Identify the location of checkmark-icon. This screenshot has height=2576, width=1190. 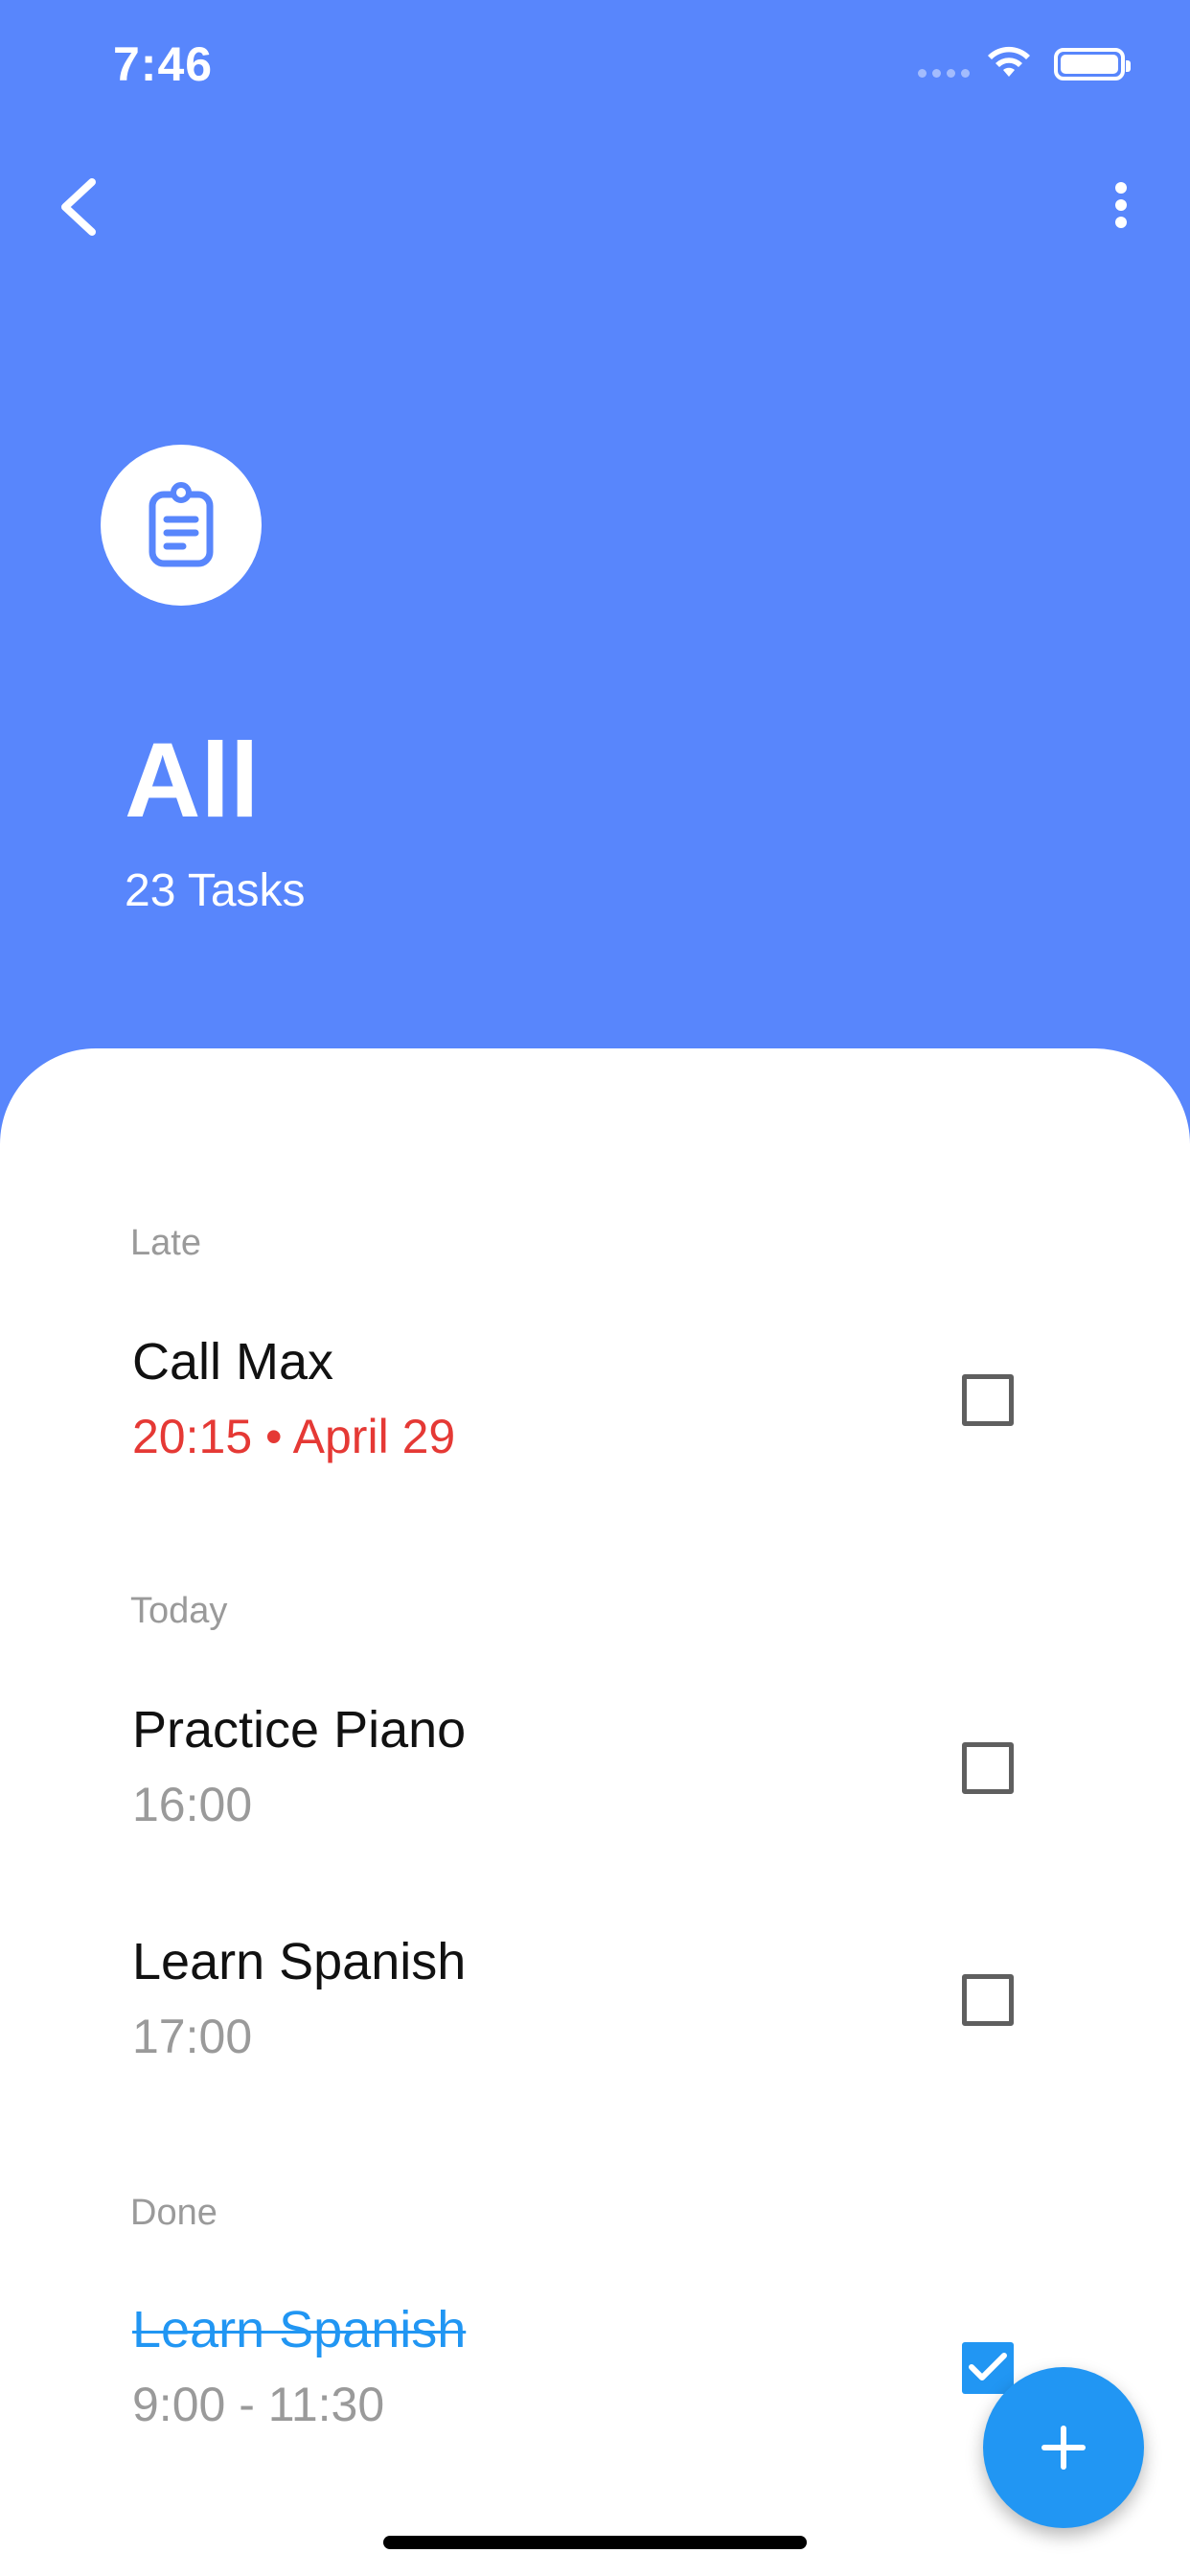
(988, 2366).